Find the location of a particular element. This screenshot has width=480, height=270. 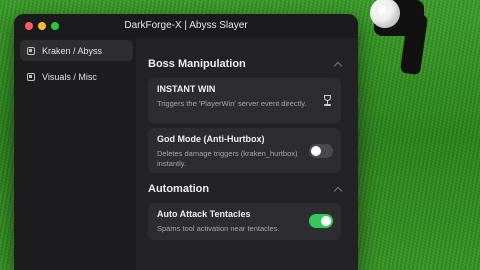

section-title-automation: Automation is located at coordinates (179, 189).